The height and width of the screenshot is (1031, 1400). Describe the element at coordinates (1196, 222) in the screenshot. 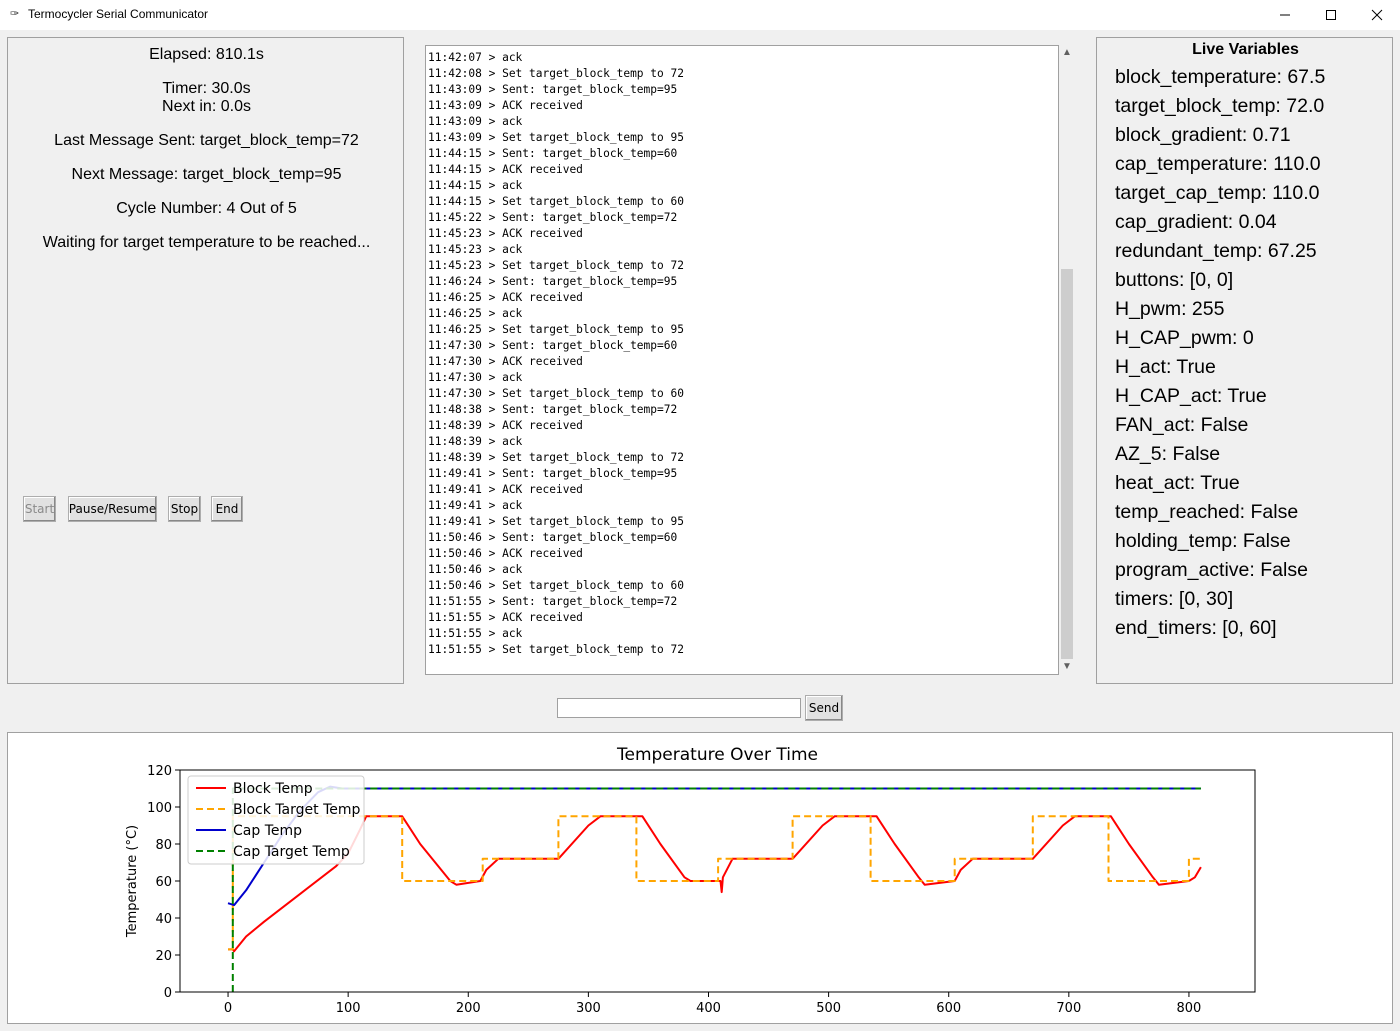

I see `live-variable: cap_gradient: 0.04` at that location.